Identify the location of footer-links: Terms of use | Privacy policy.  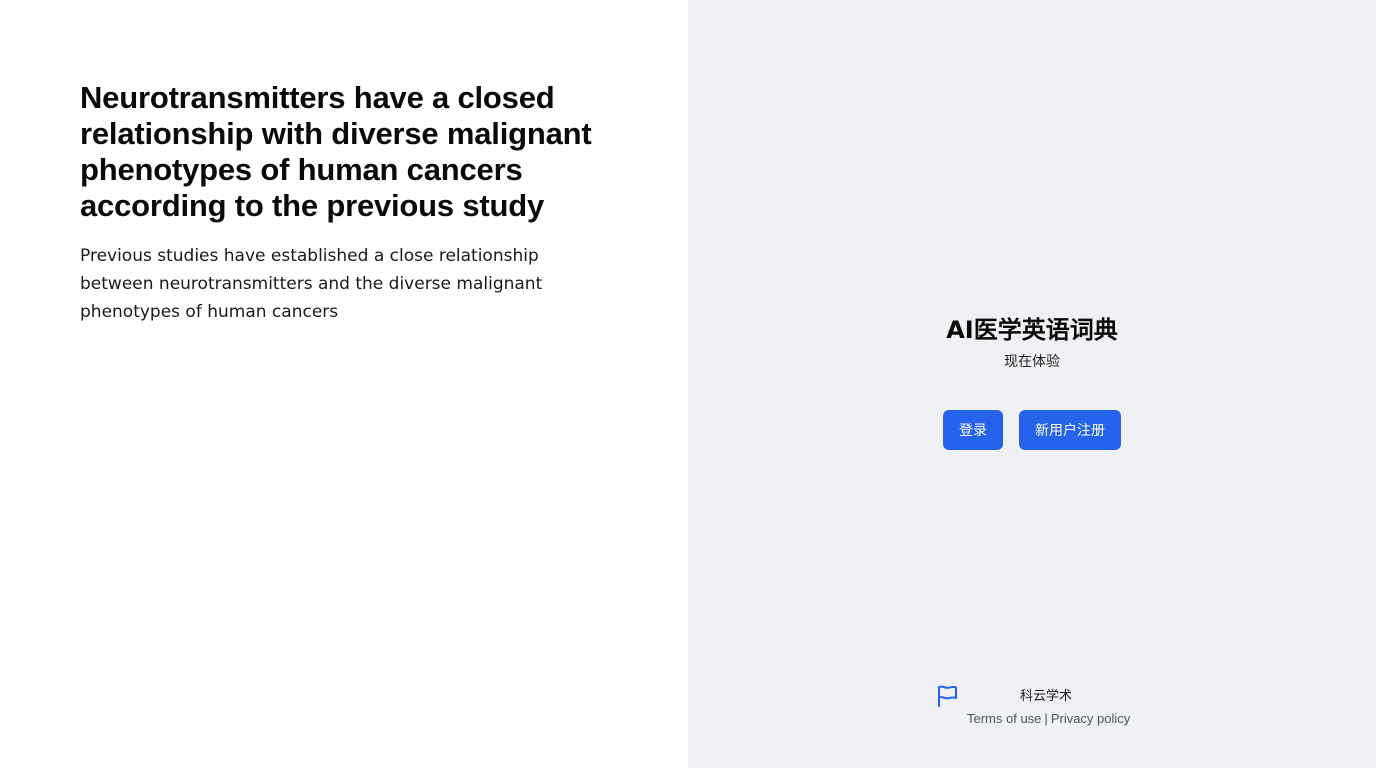
(1048, 718).